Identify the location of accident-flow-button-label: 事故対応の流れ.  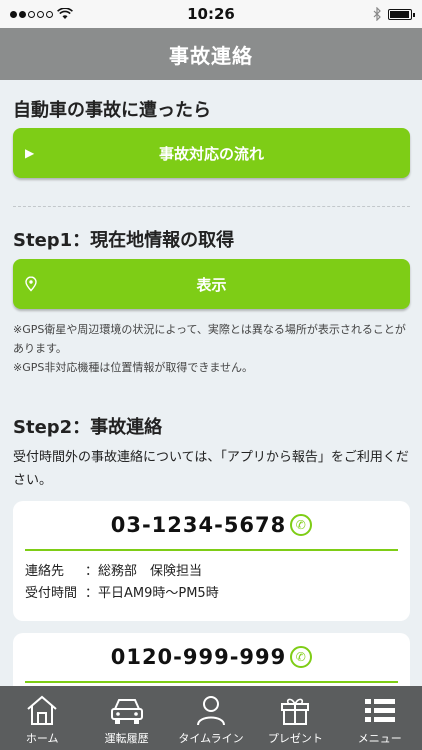
(211, 153).